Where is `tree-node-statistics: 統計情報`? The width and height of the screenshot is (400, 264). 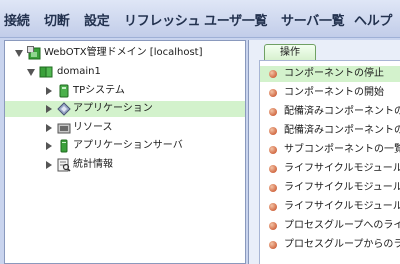
tree-node-statistics: 統計情報 is located at coordinates (125, 165).